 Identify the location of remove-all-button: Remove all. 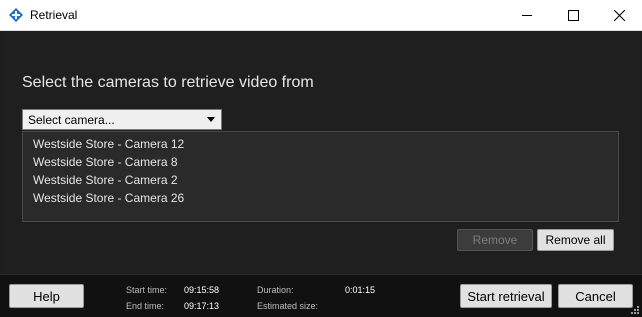
(575, 240).